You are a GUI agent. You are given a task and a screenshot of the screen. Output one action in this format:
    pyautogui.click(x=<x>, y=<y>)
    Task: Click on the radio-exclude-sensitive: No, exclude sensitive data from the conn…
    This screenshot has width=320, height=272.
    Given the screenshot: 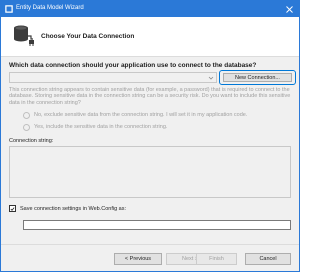 What is the action you would take?
    pyautogui.click(x=135, y=115)
    